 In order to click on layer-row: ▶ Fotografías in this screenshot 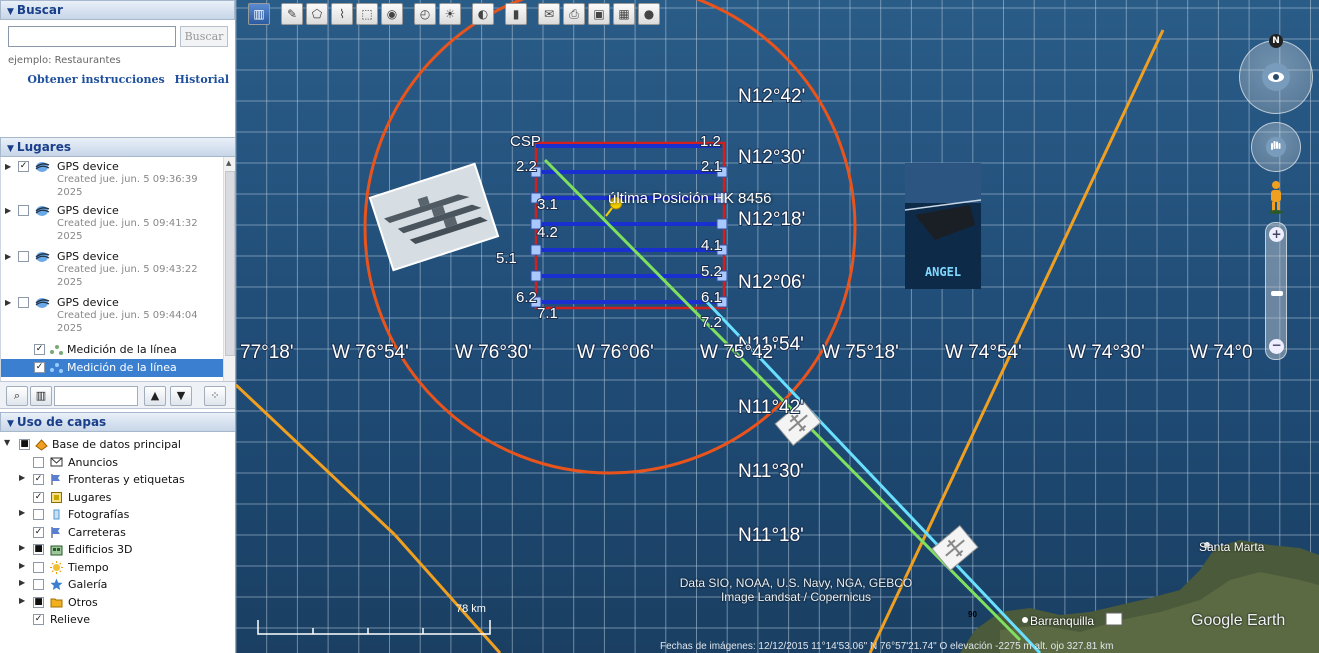, I will do `click(117, 515)`.